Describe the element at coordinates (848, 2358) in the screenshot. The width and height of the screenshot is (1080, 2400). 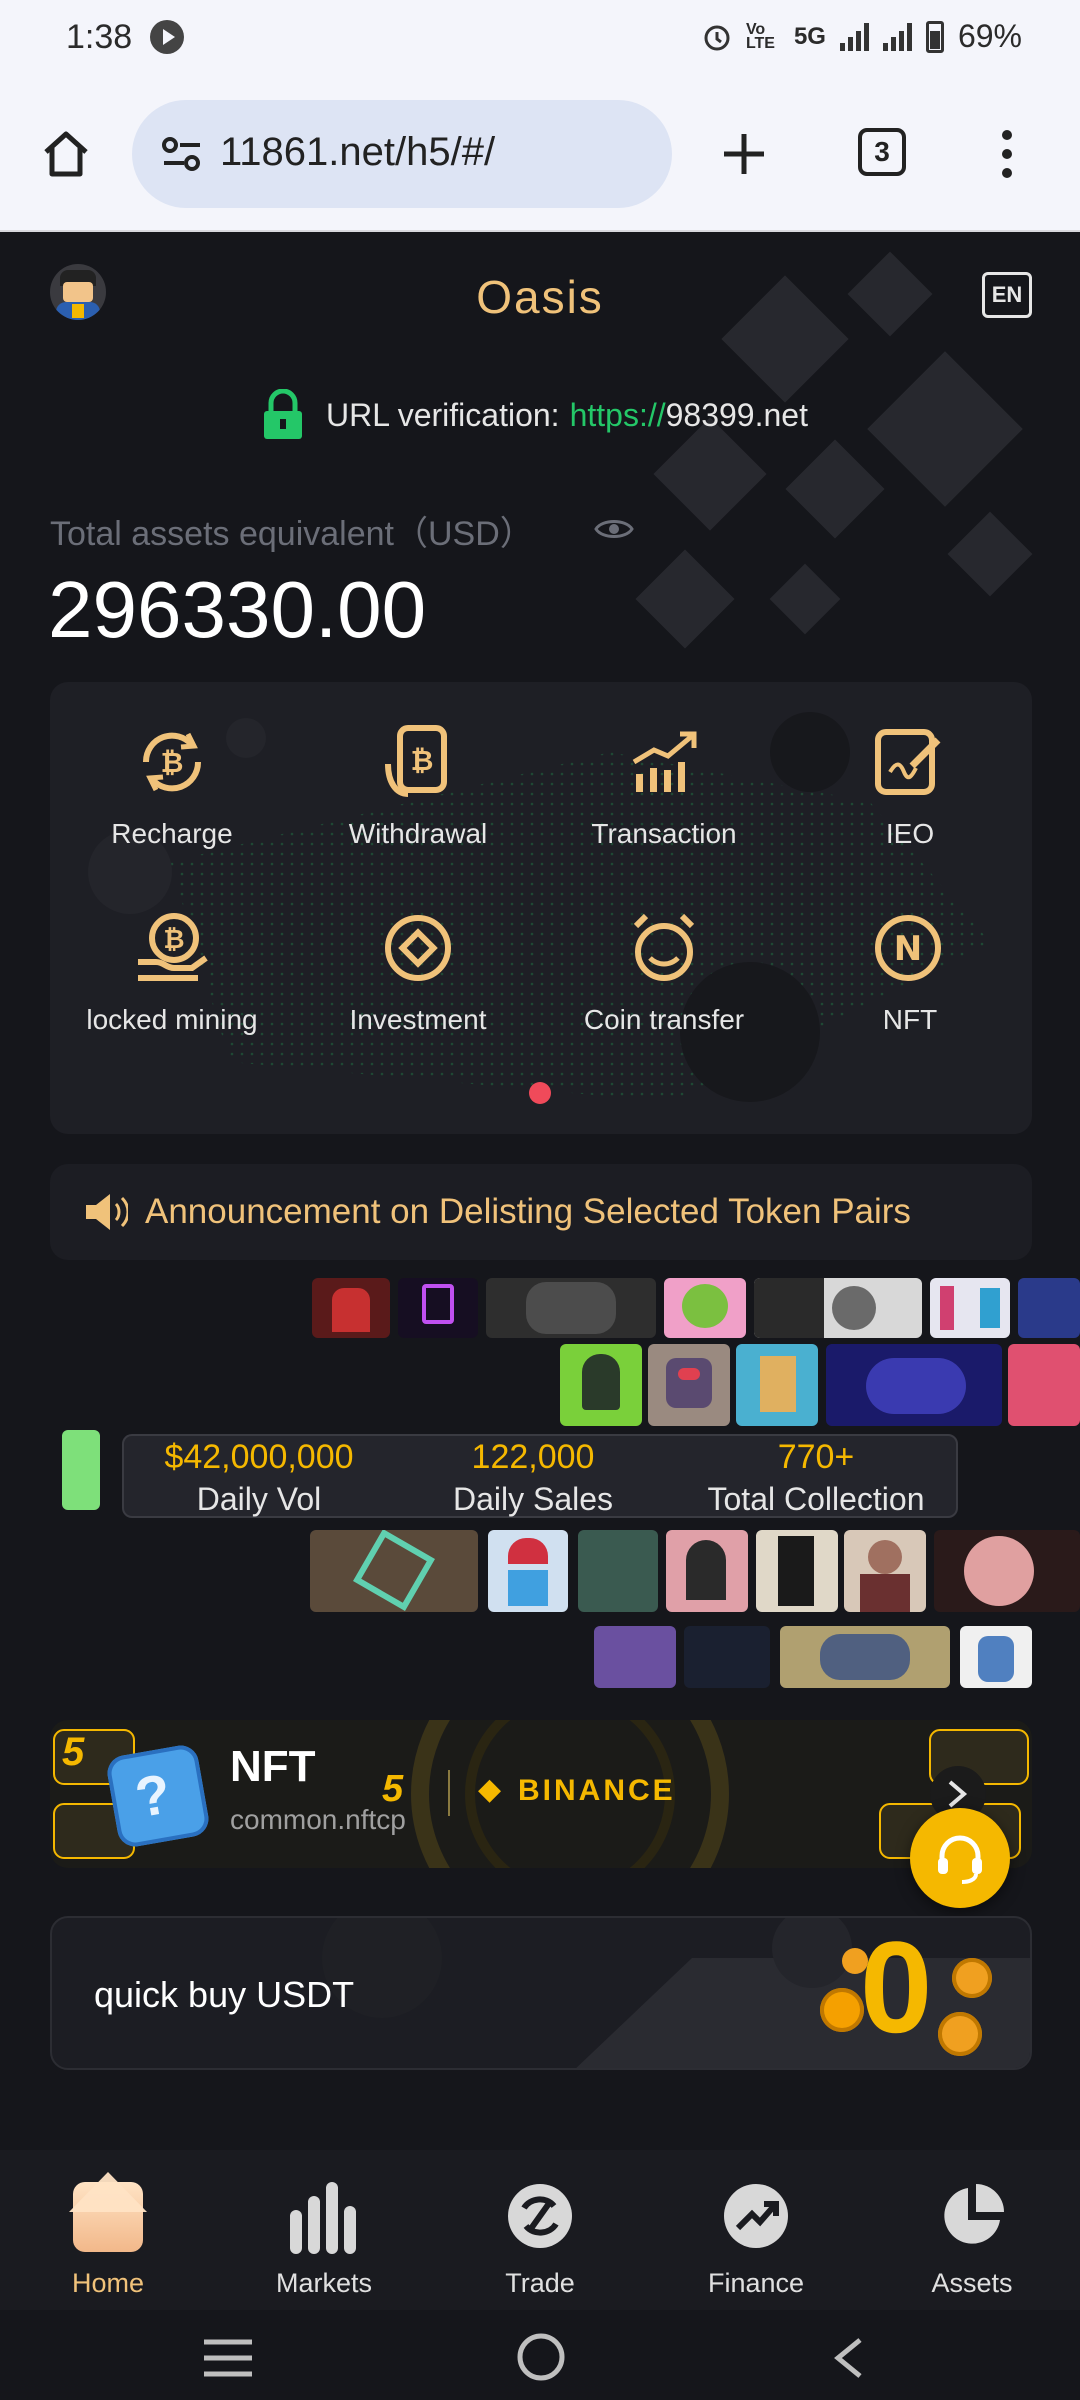
I see `back-icon` at that location.